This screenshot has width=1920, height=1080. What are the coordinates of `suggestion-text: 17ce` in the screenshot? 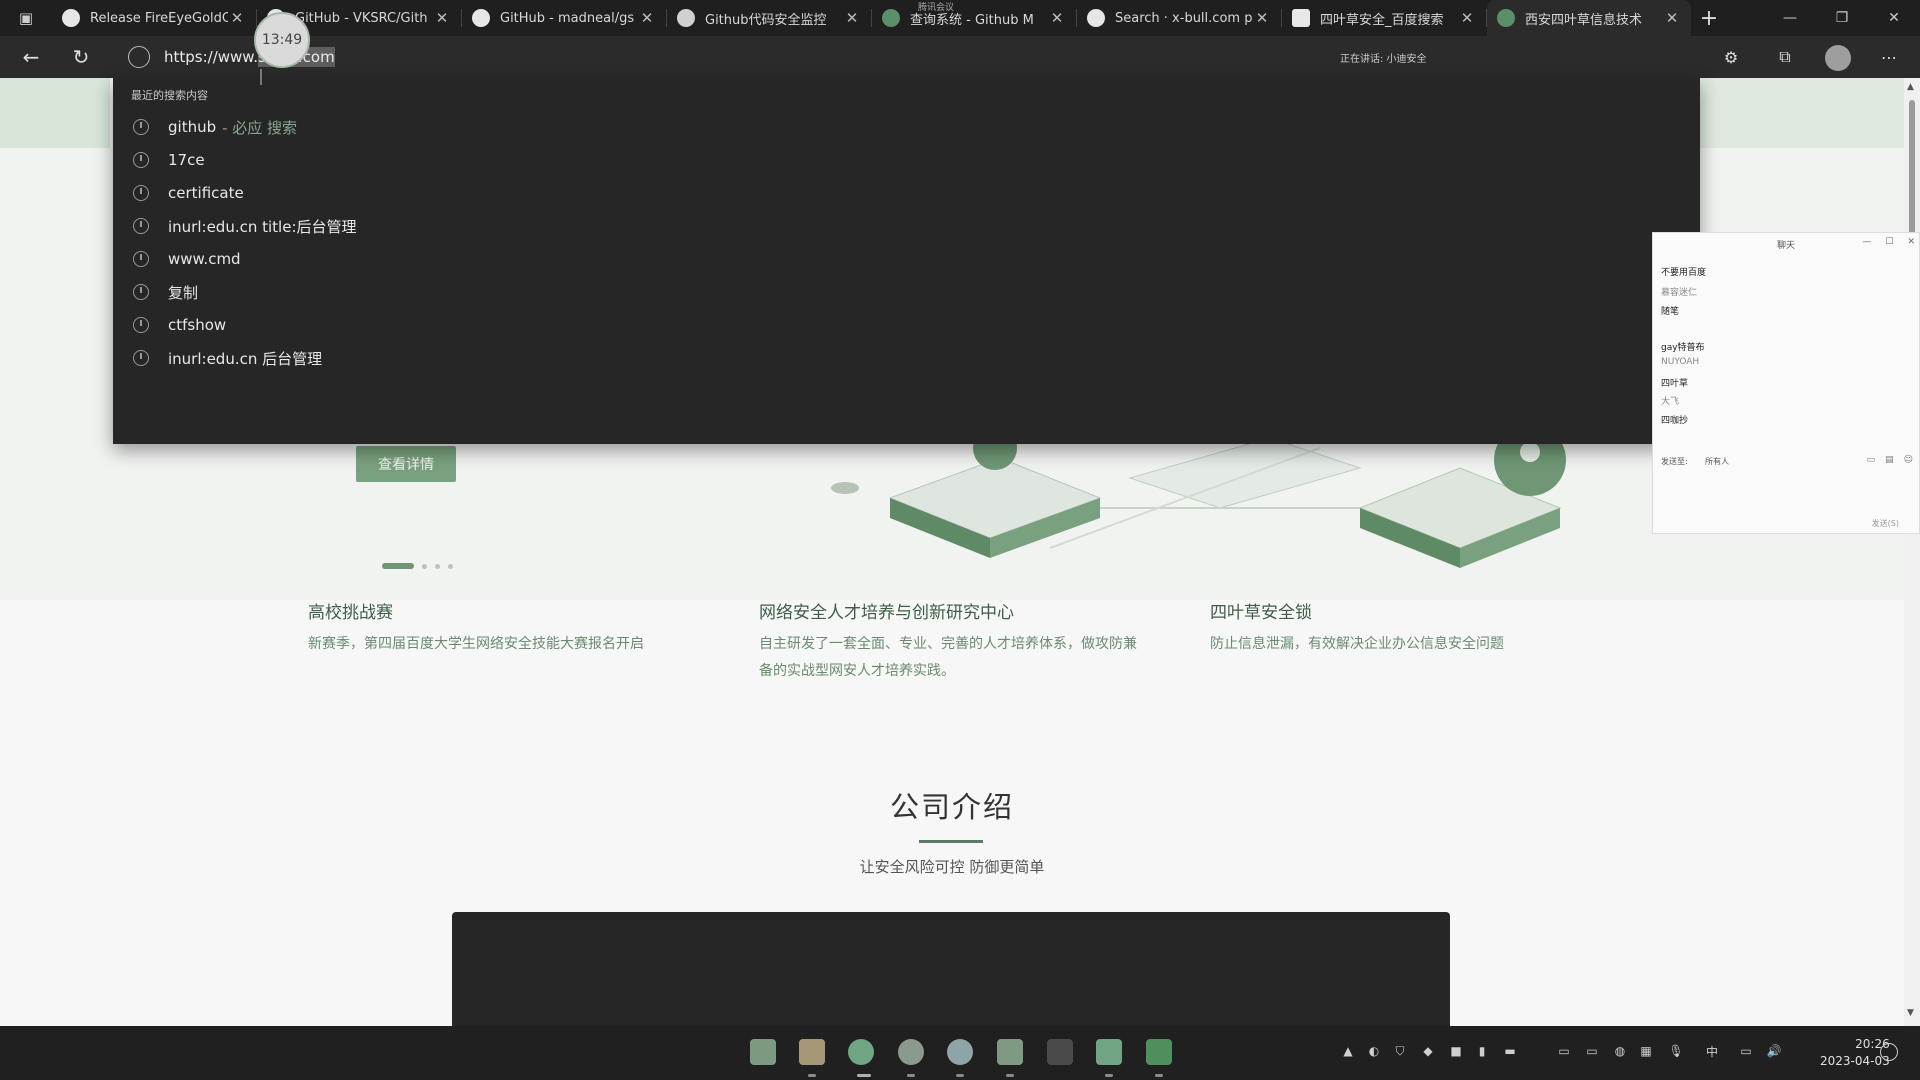 It's located at (186, 160).